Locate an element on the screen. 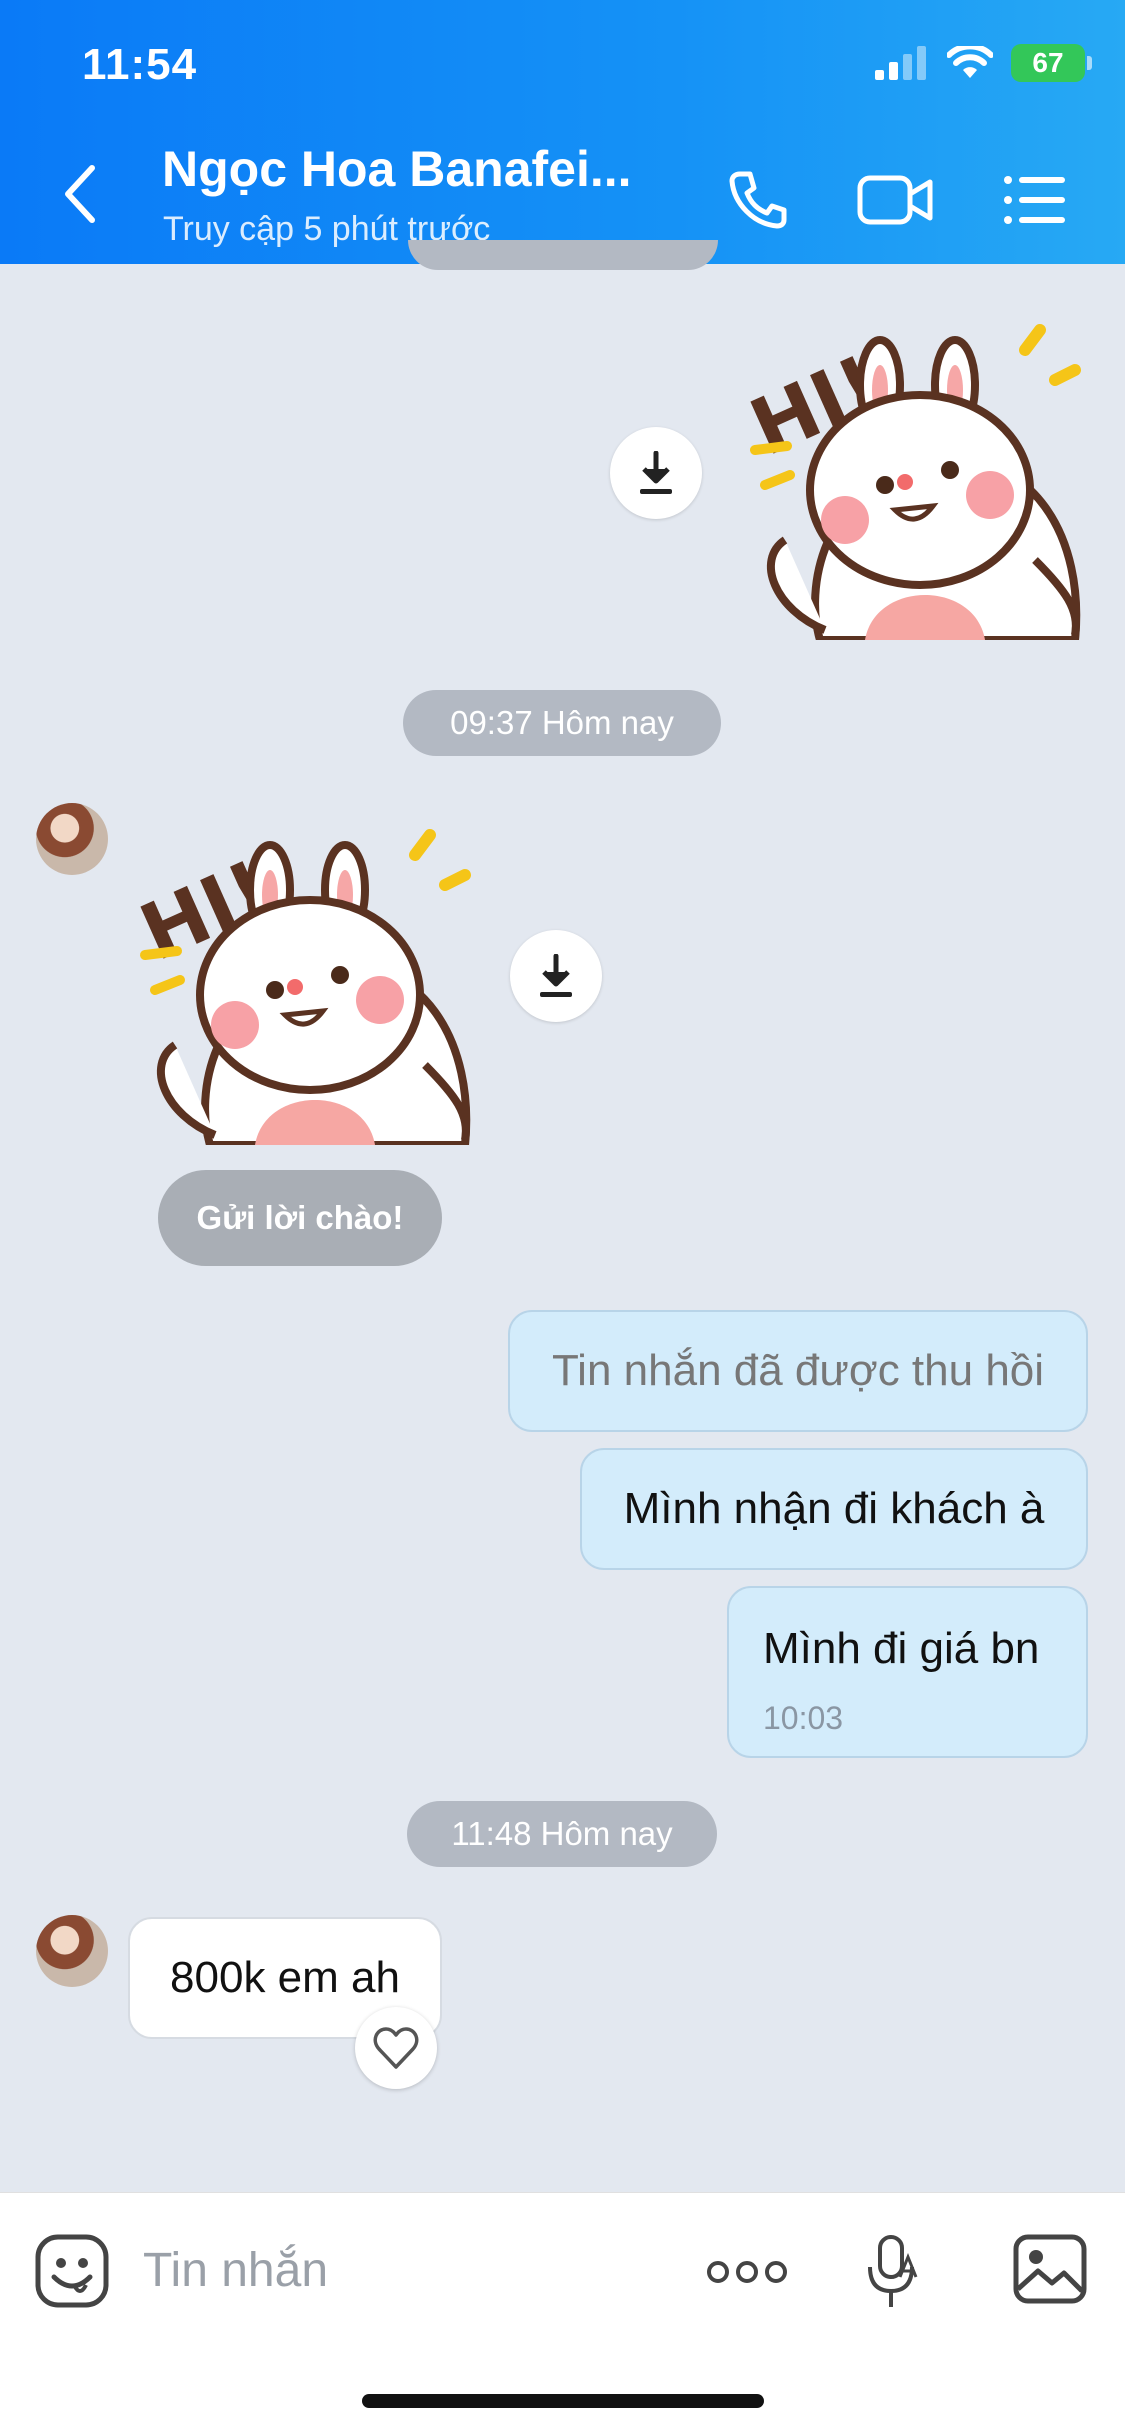  image-icon is located at coordinates (1050, 2269).